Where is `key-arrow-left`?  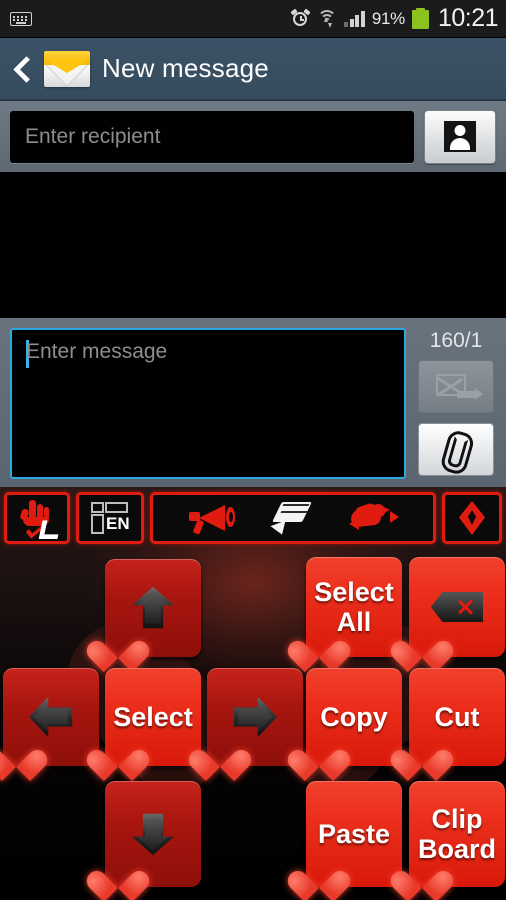
key-arrow-left is located at coordinates (51, 717).